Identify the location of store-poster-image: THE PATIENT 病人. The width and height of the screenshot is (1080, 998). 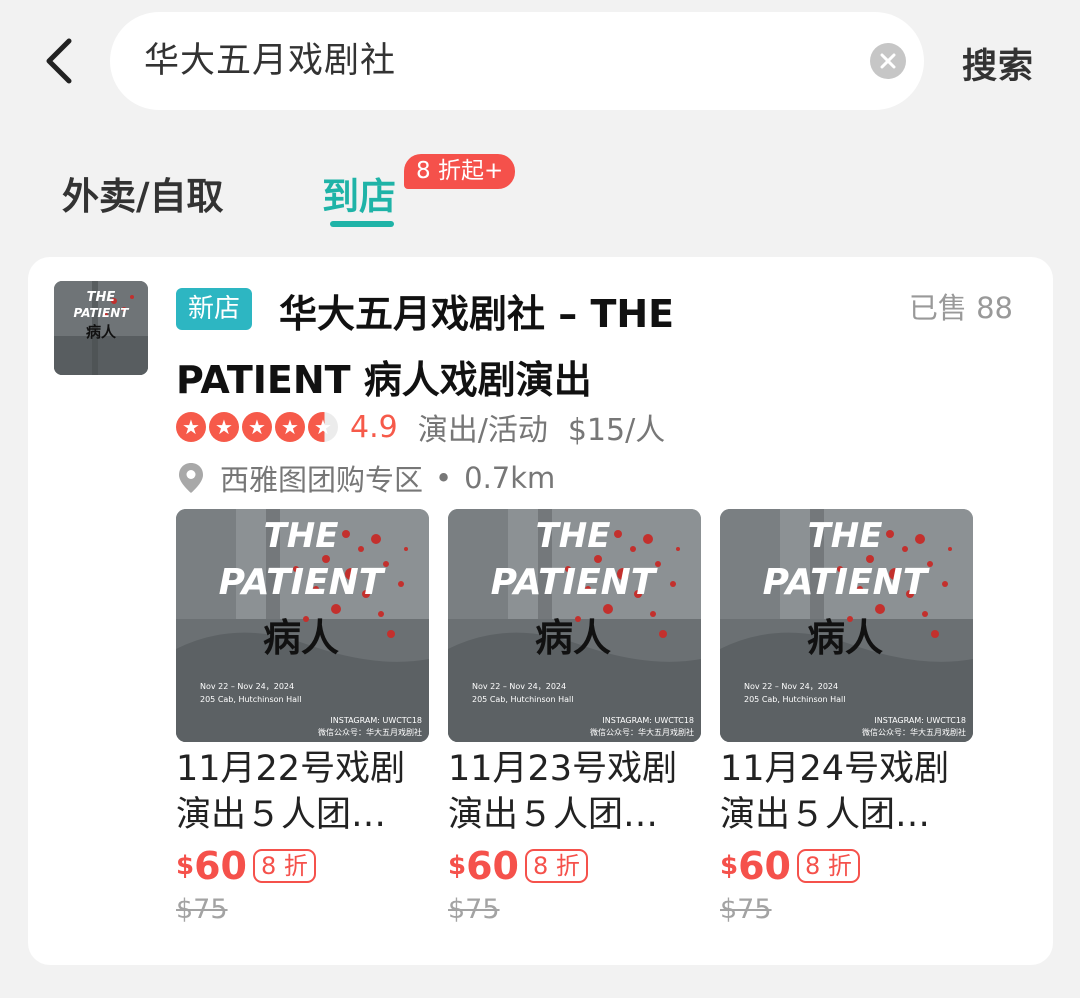
(101, 328).